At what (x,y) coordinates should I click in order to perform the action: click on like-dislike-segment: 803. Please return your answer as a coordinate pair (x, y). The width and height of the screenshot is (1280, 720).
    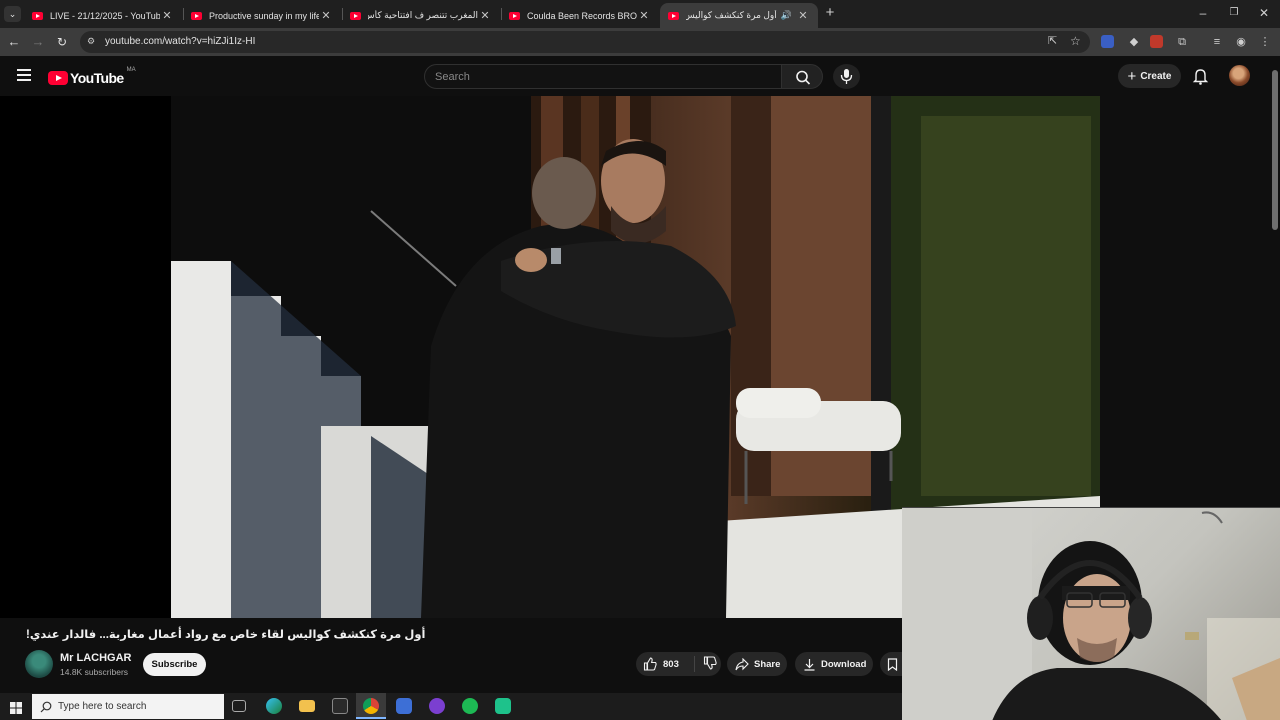
    Looking at the image, I should click on (678, 664).